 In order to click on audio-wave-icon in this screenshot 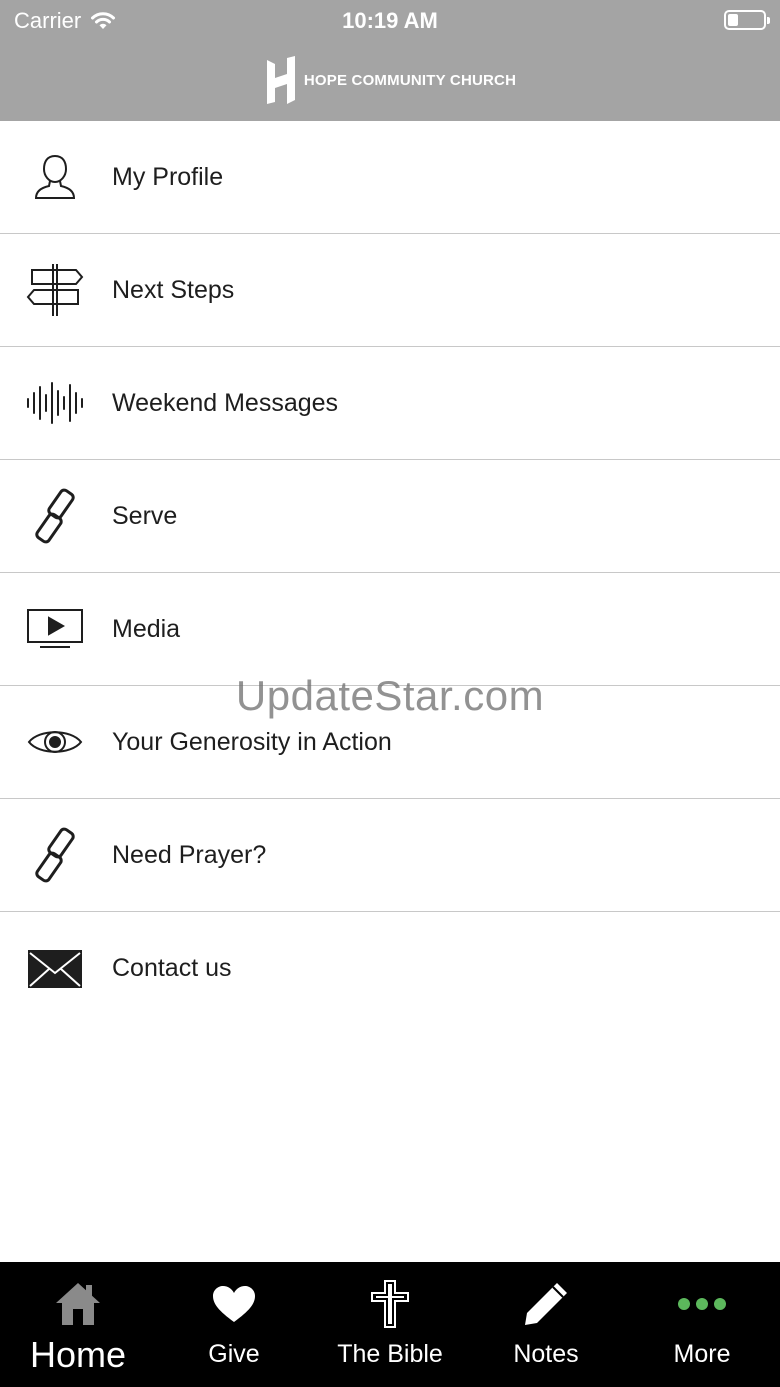, I will do `click(55, 403)`.